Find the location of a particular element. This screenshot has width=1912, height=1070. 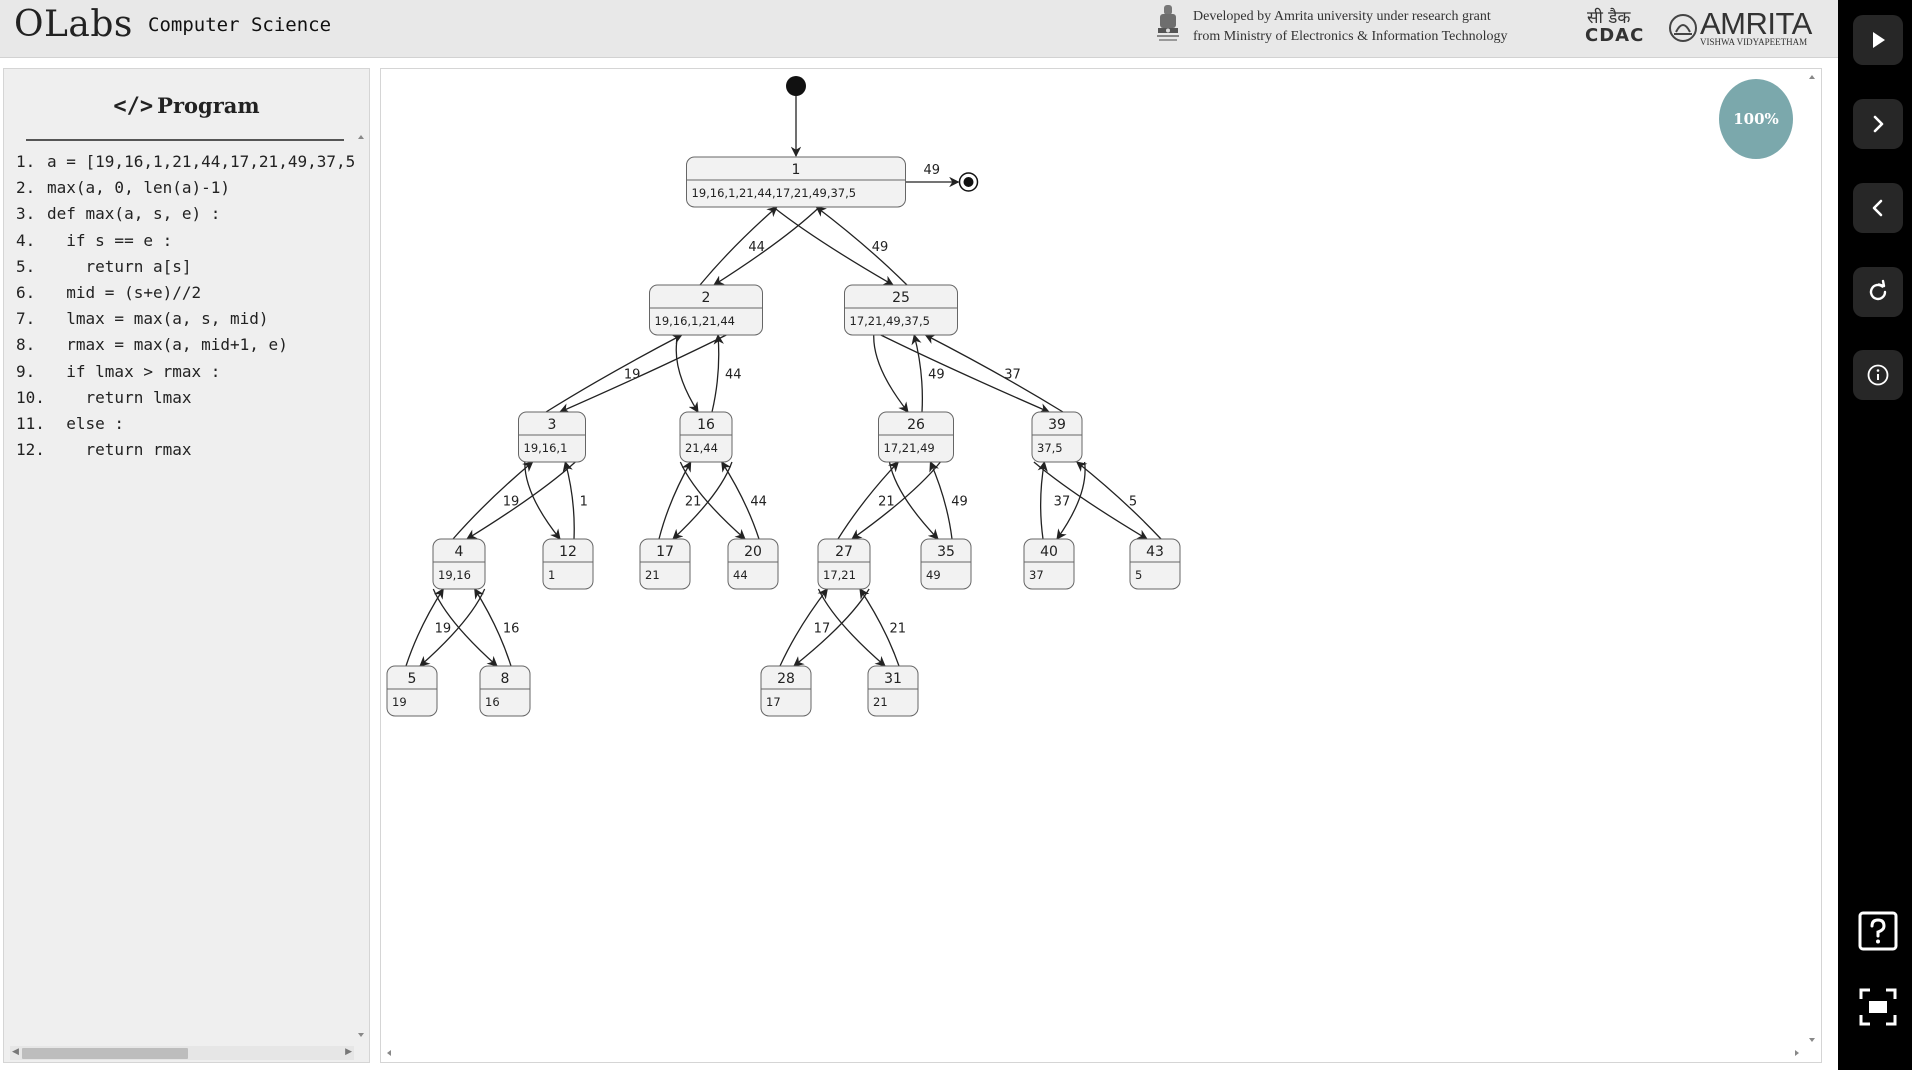

state-node: 1 19,16,1,21,44,17,21,49,37,5 is located at coordinates (796, 182).